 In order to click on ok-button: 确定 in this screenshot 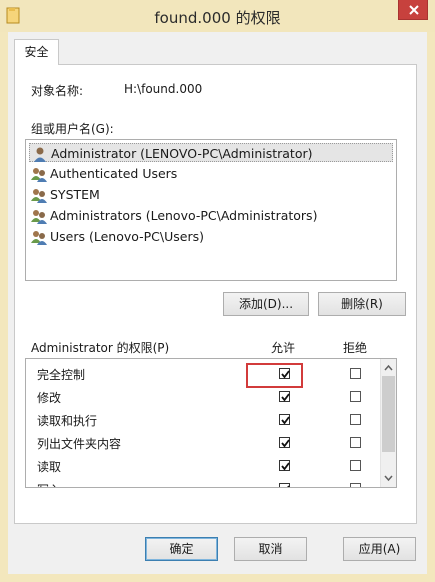, I will do `click(181, 549)`.